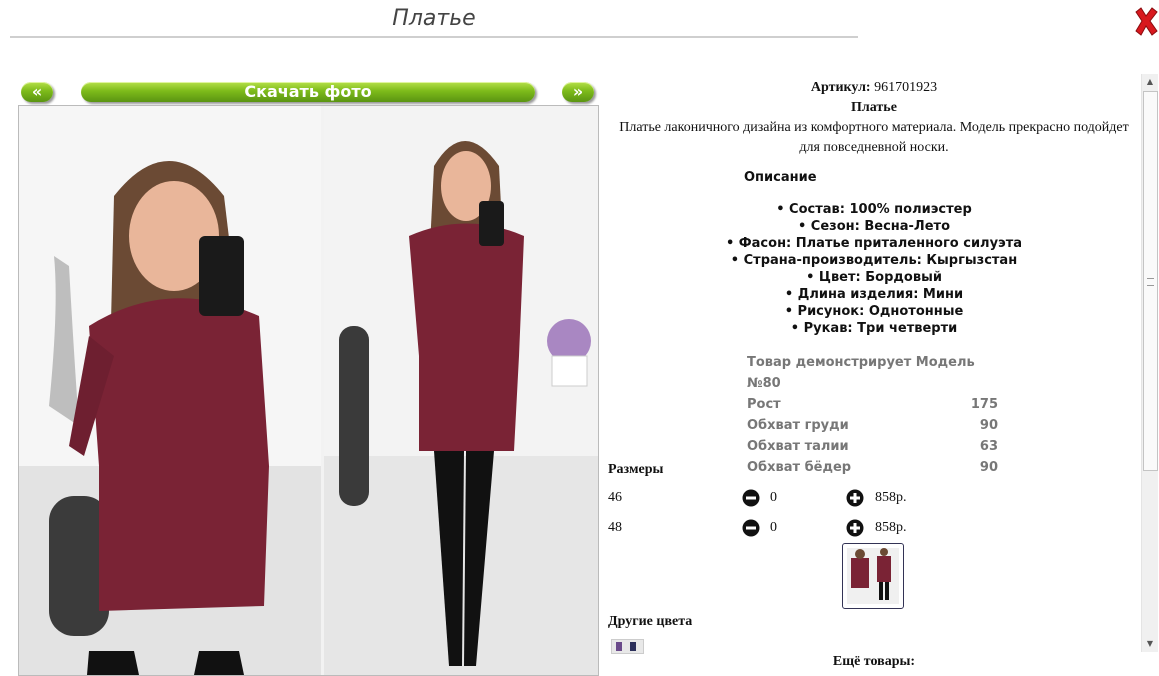 This screenshot has height=676, width=1159. What do you see at coordinates (906, 87) in the screenshot?
I see `article-number: 961701923` at bounding box center [906, 87].